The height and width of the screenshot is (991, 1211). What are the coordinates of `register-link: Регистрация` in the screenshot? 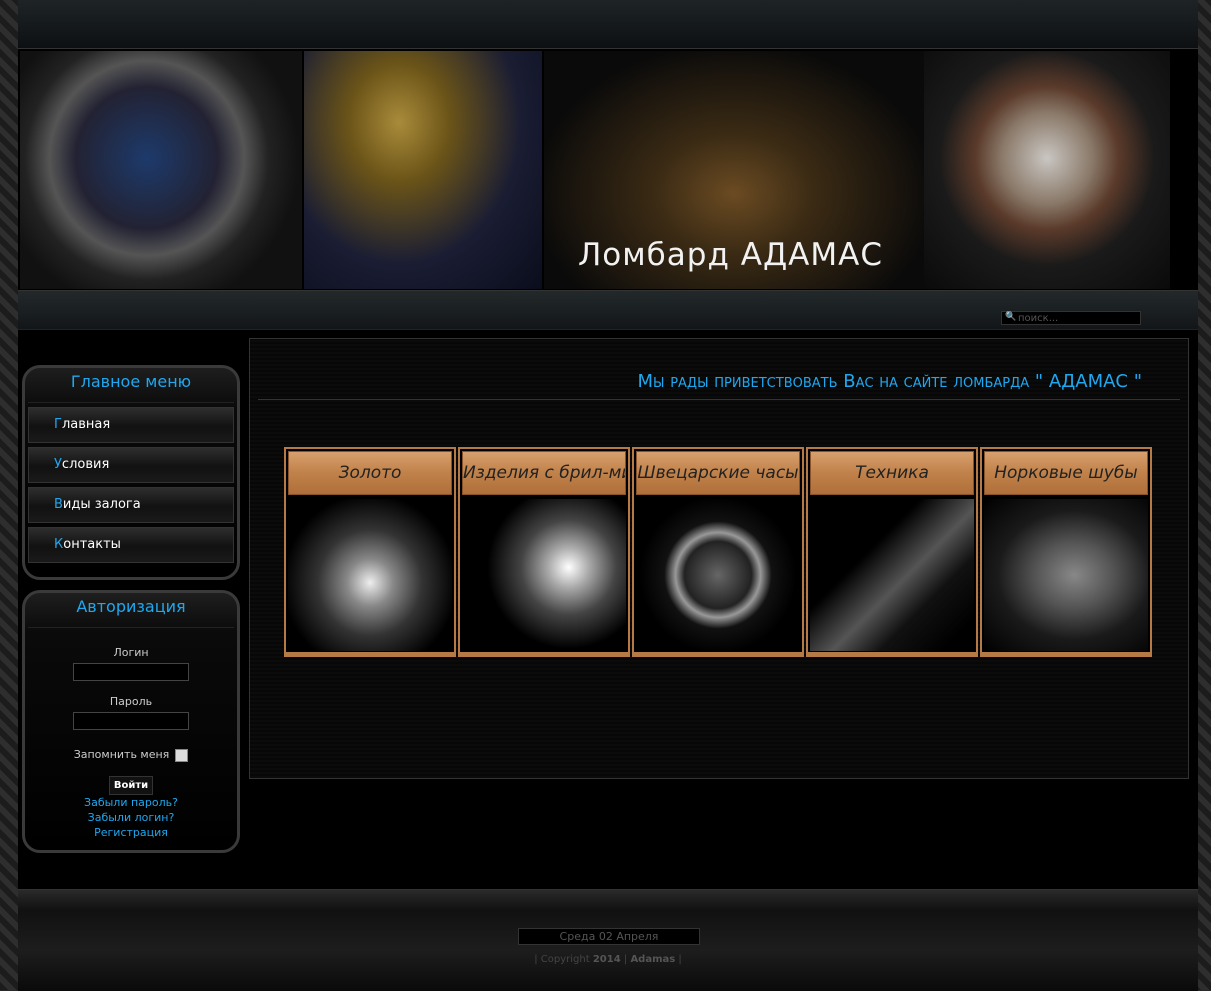 It's located at (131, 832).